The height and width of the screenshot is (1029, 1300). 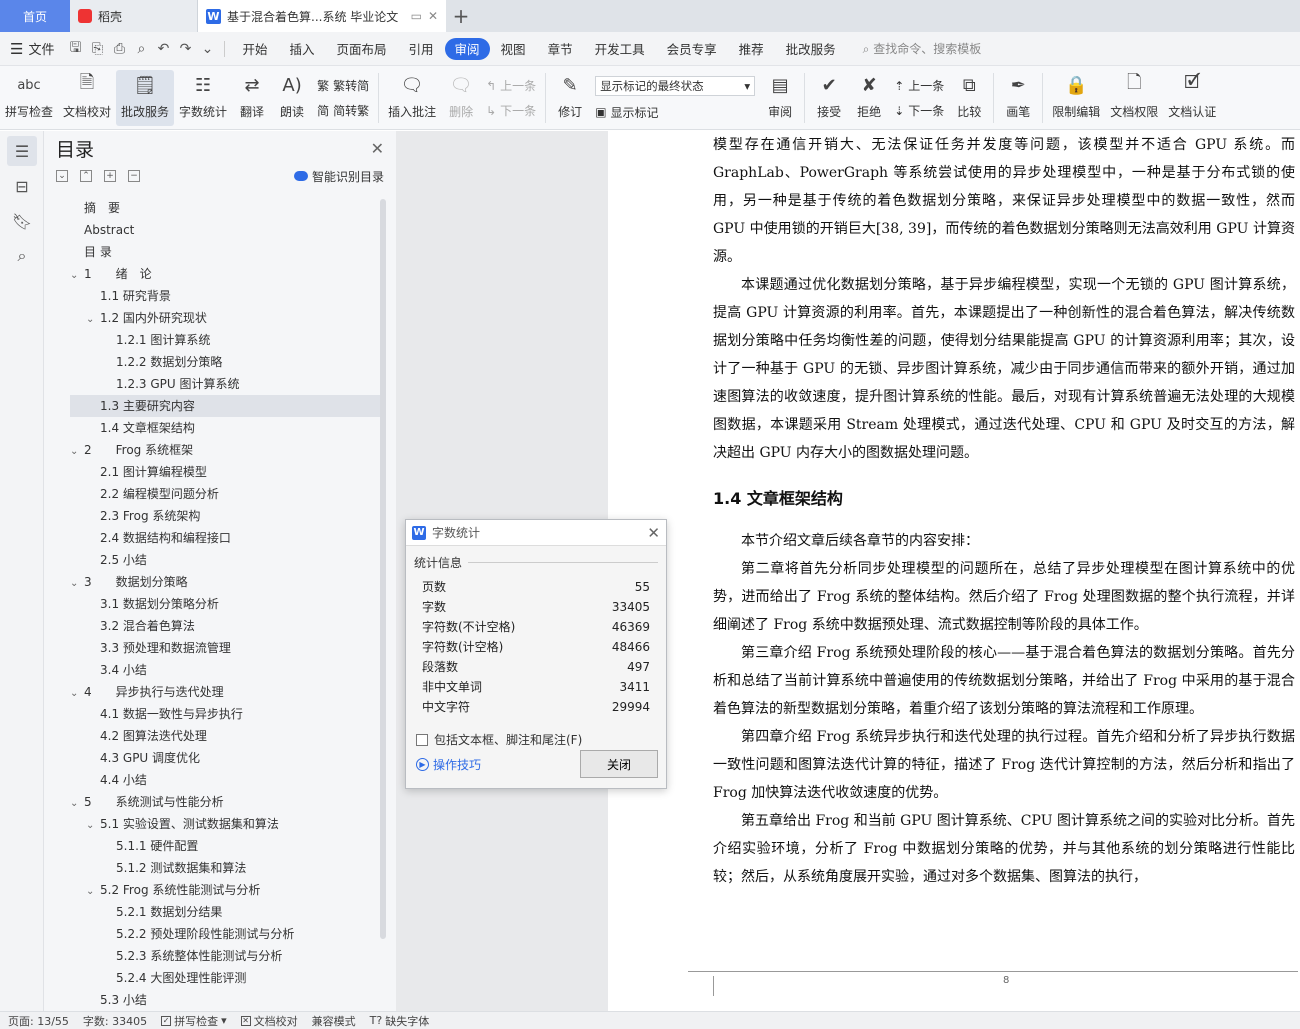 I want to click on remove-heading-icon: −, so click(x=134, y=176).